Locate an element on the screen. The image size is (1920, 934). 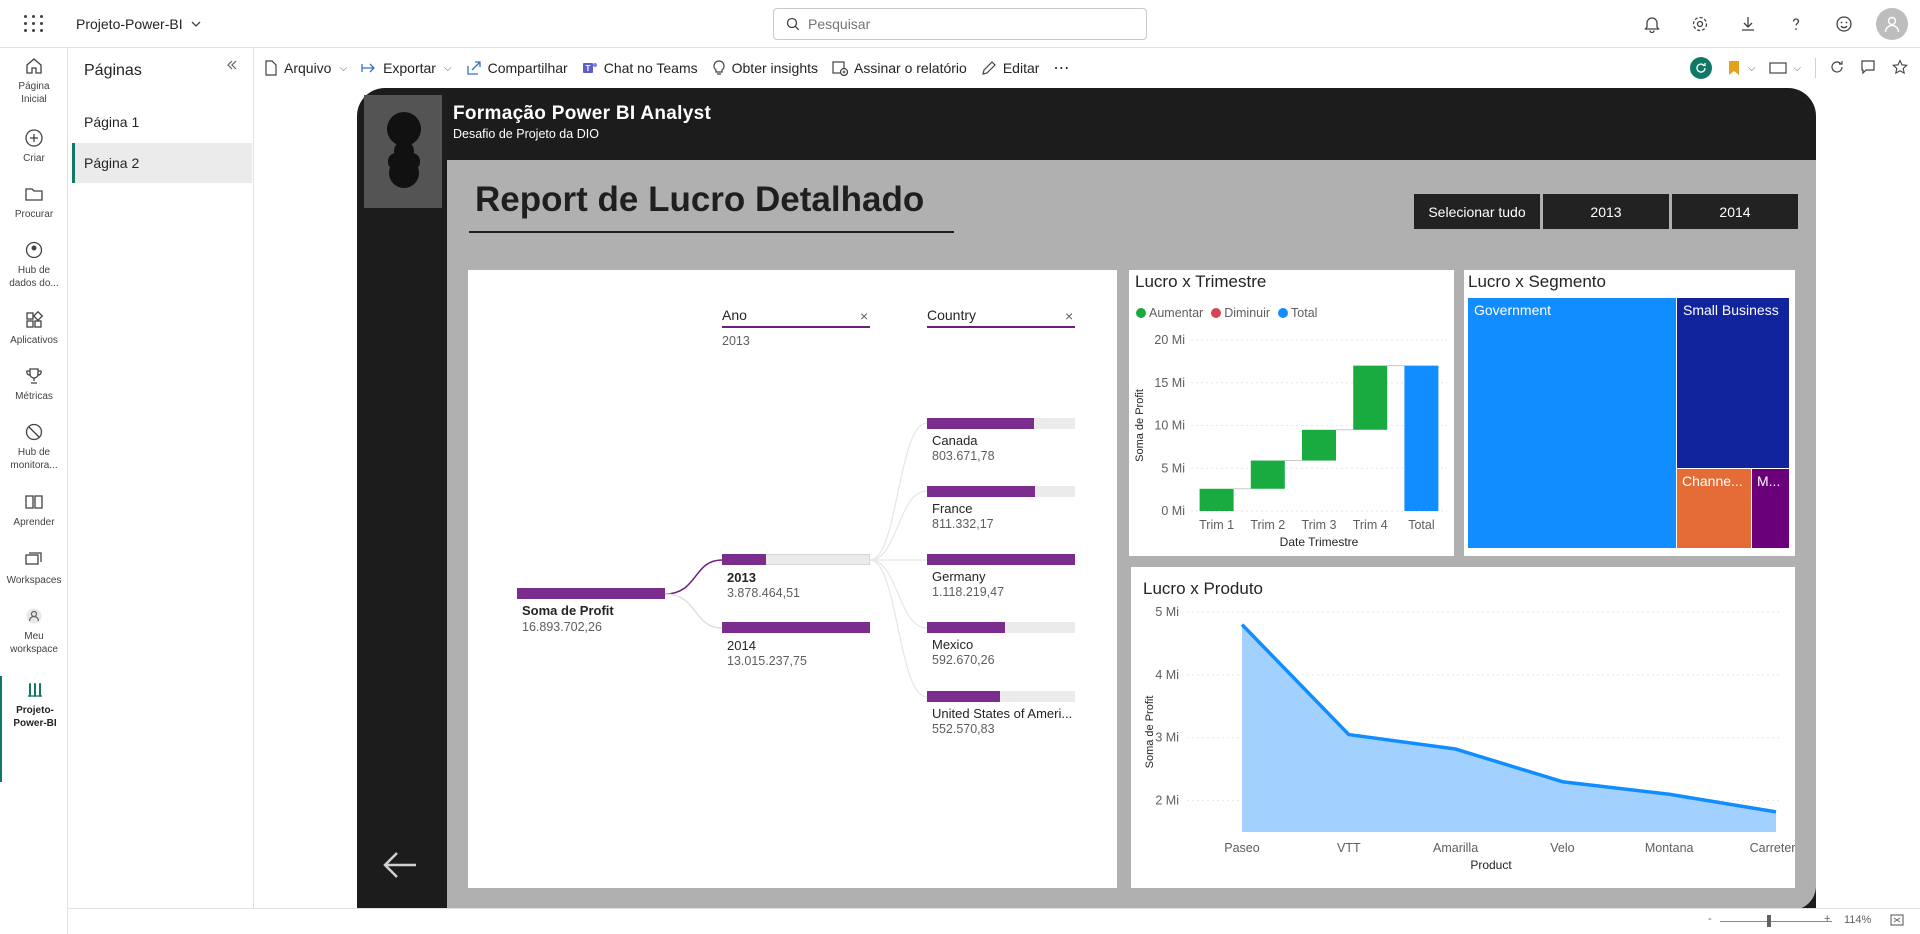
decomp-country-value: 811.332,17 is located at coordinates (963, 524).